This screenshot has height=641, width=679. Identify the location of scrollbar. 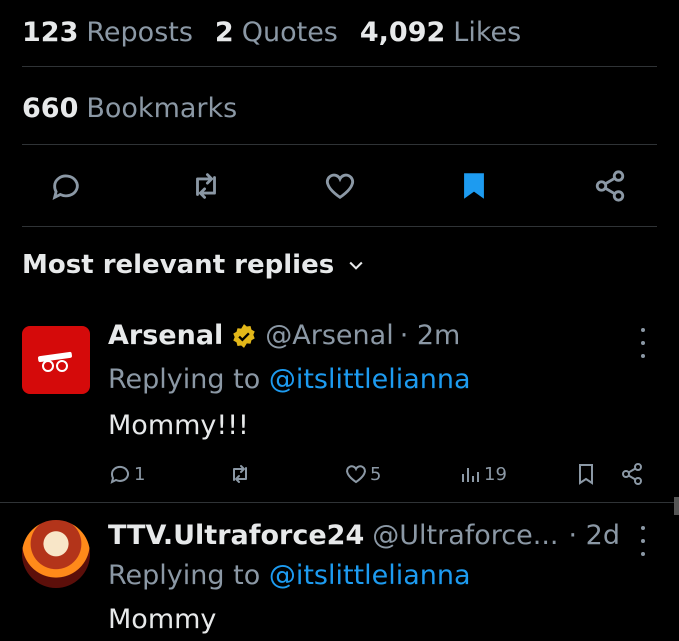
(676, 506).